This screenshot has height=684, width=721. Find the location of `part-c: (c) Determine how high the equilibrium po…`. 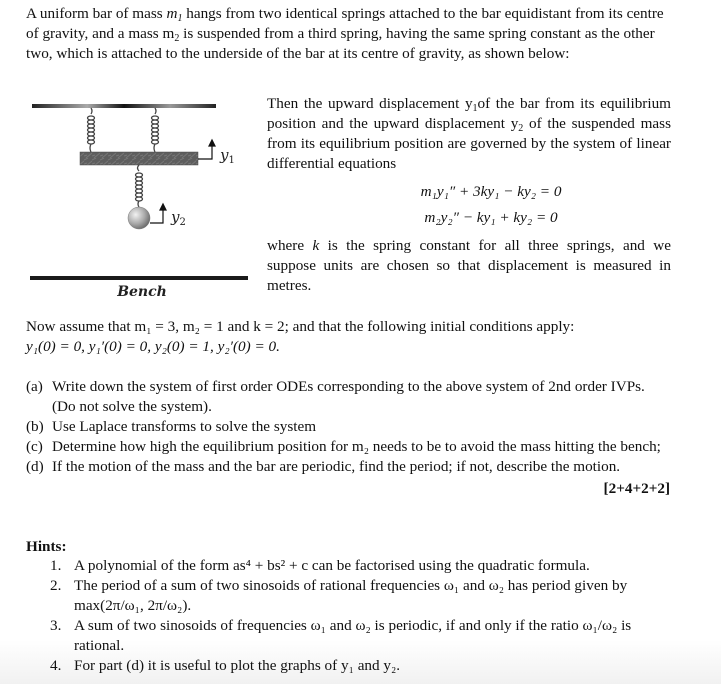

part-c: (c) Determine how high the equilibrium po… is located at coordinates (343, 446).